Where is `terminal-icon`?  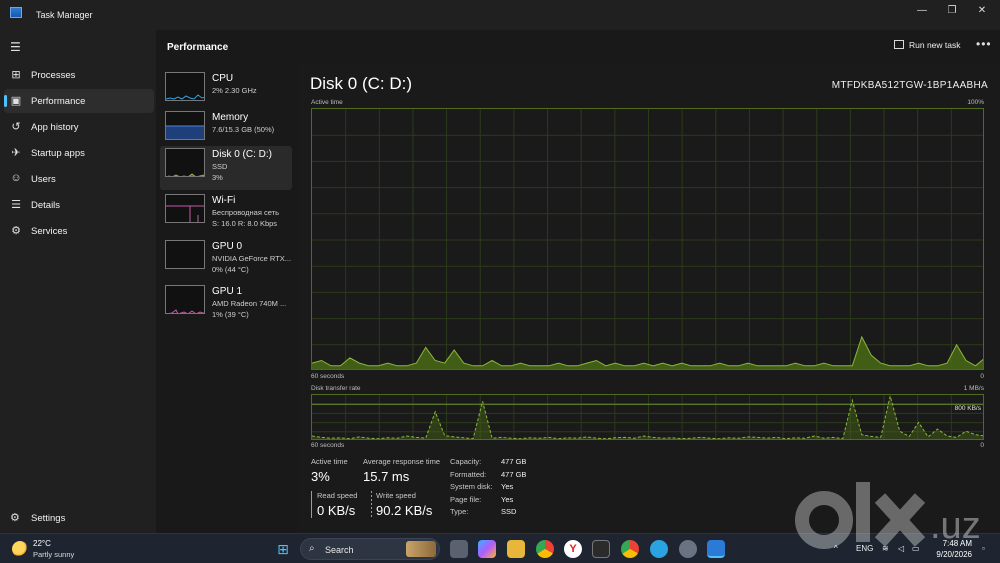
terminal-icon is located at coordinates (601, 549).